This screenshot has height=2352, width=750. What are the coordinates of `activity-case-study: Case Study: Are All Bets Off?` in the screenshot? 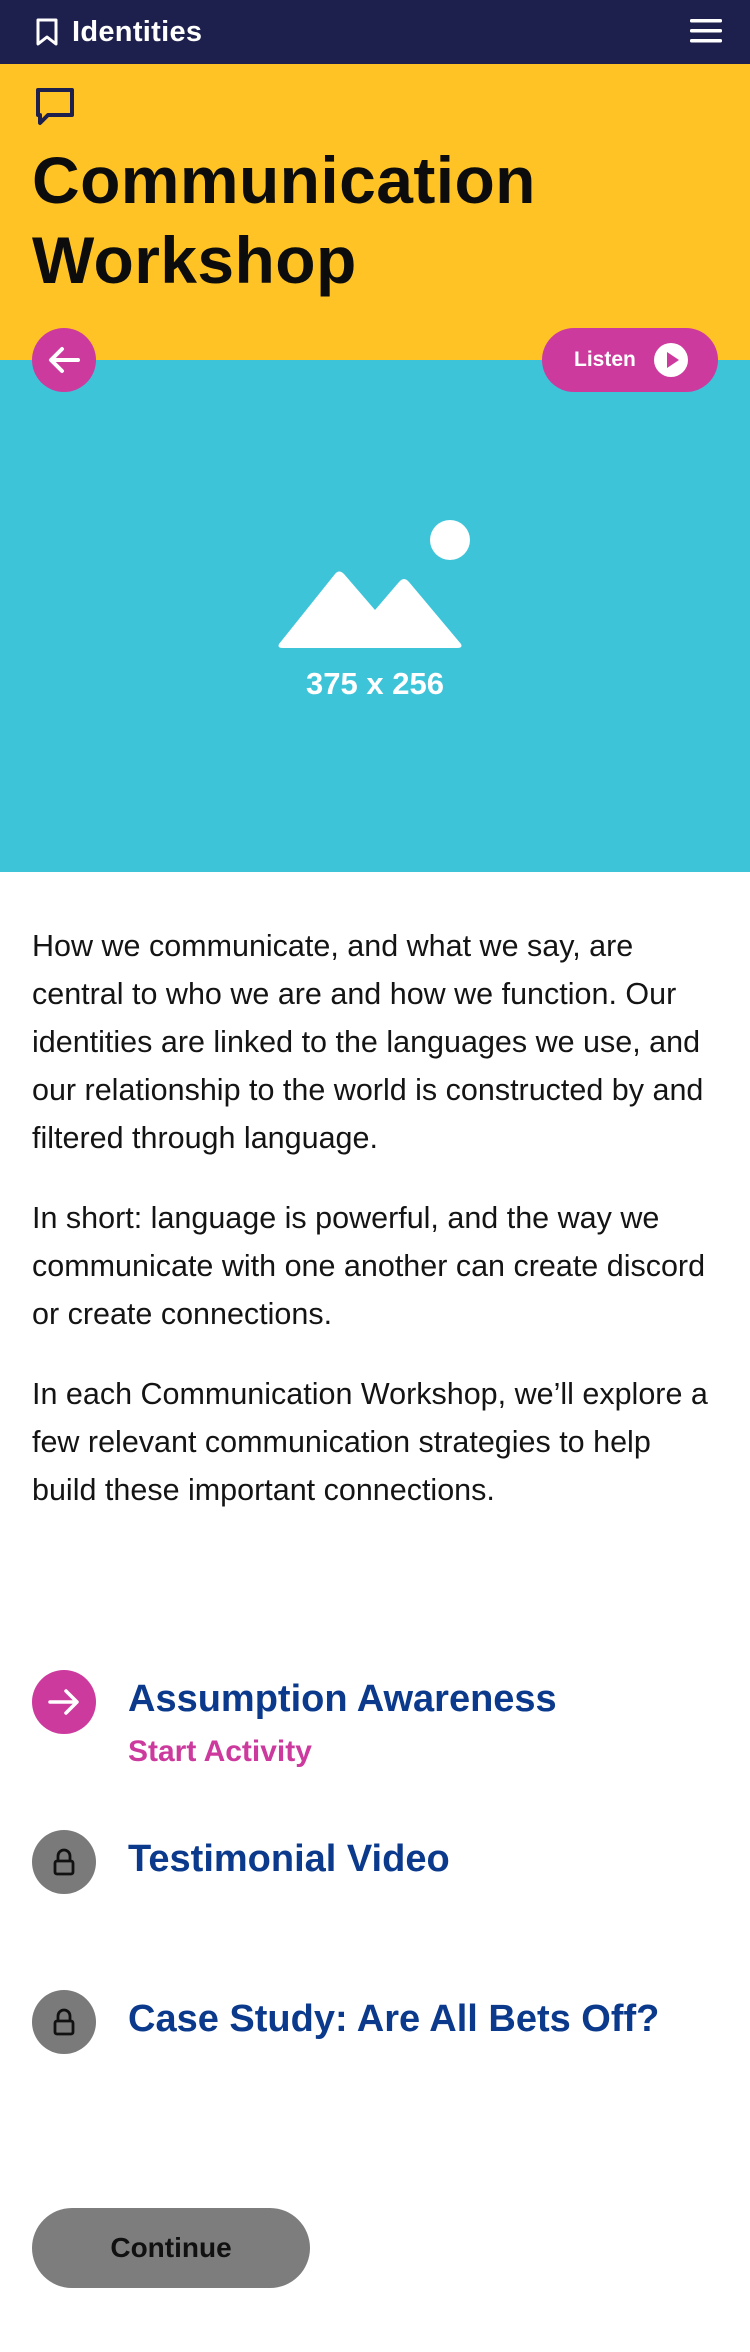 It's located at (377, 2040).